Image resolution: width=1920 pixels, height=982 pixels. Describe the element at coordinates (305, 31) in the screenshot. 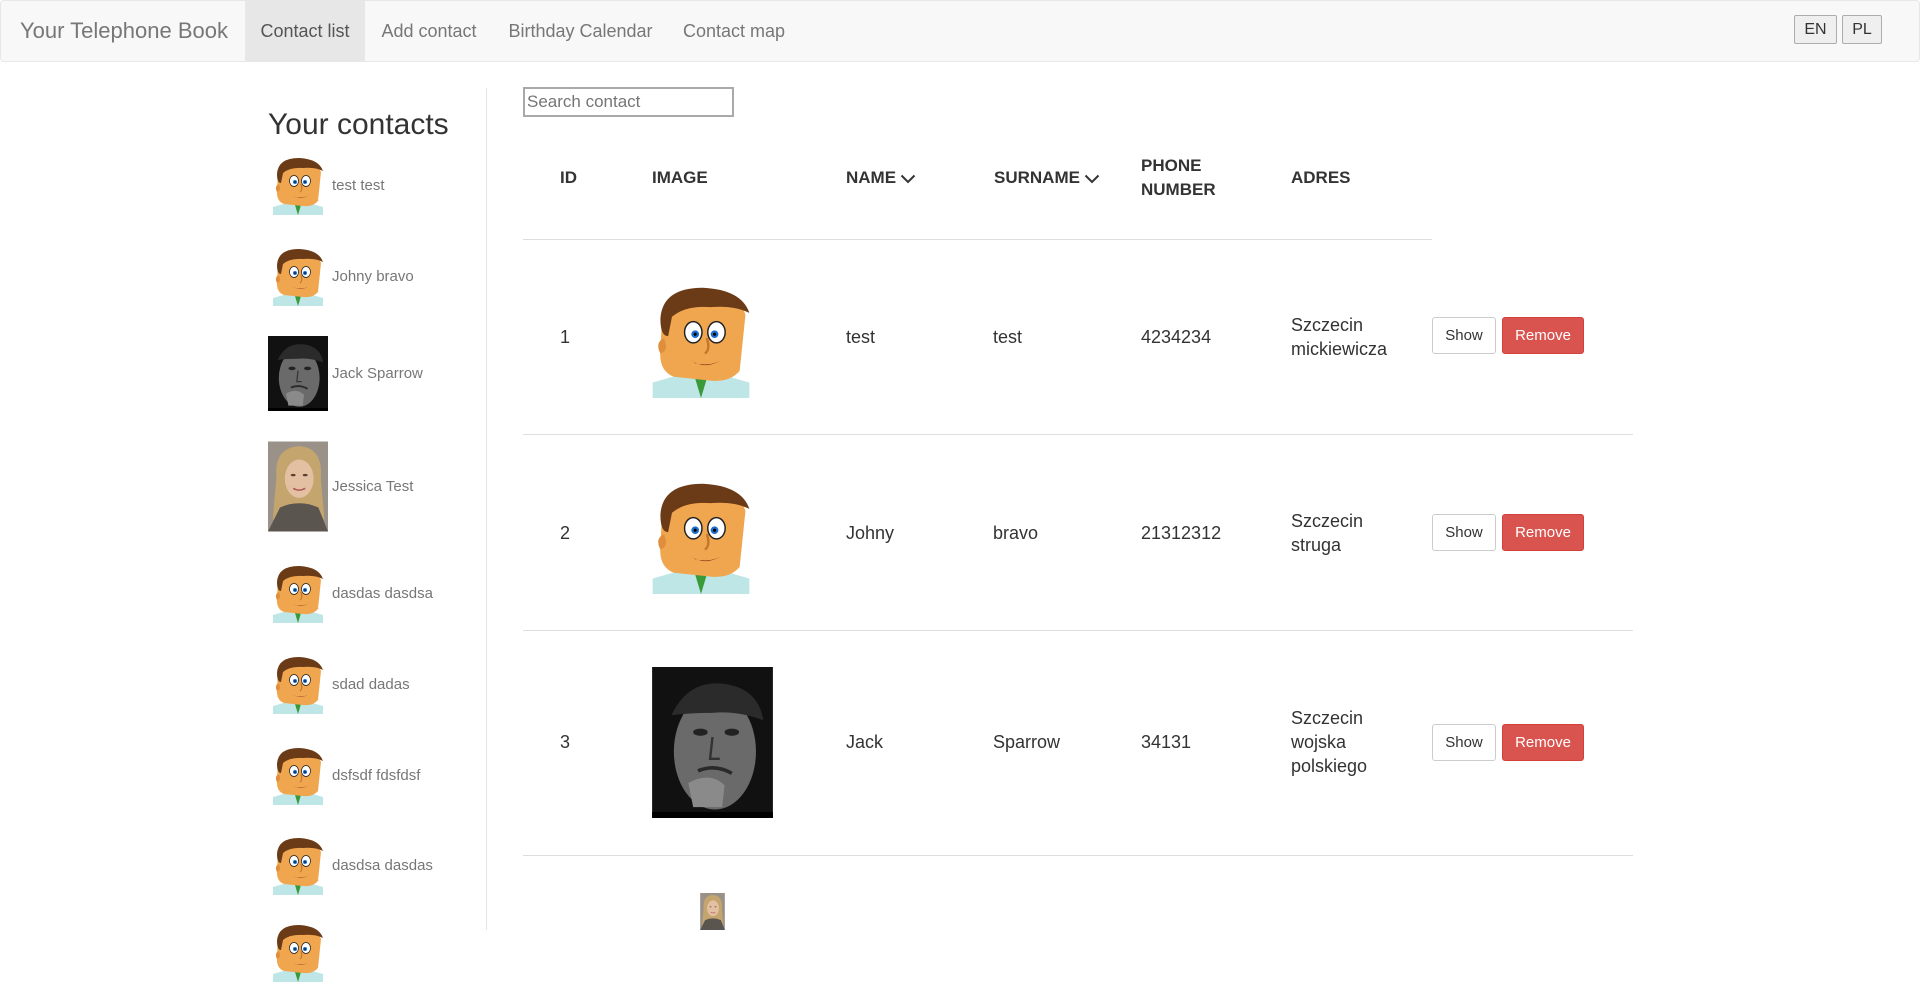

I see `nav-contact-list: Contact list` at that location.